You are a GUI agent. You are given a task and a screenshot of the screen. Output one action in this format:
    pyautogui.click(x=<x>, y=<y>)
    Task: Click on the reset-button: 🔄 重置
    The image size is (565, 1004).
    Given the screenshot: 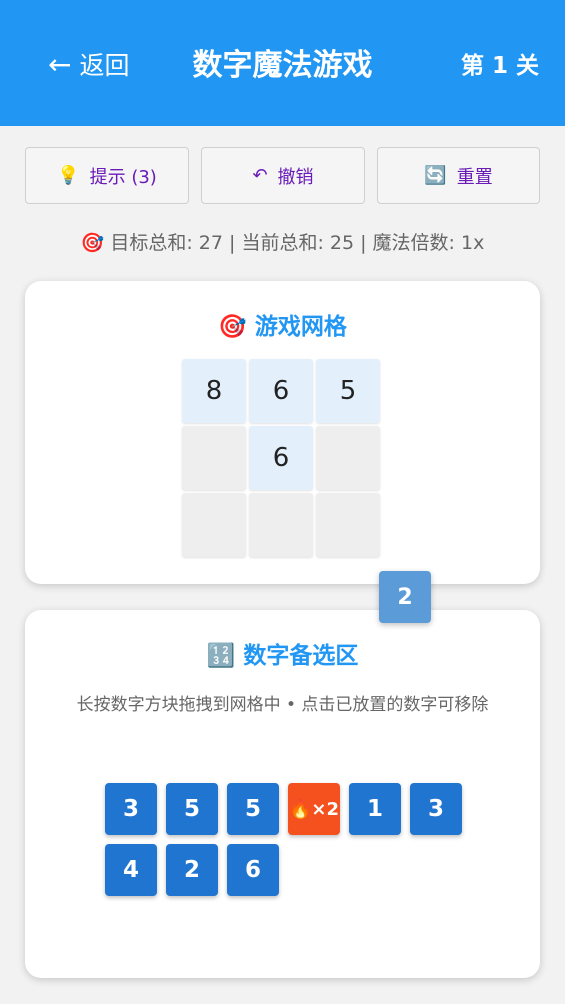 What is the action you would take?
    pyautogui.click(x=458, y=175)
    